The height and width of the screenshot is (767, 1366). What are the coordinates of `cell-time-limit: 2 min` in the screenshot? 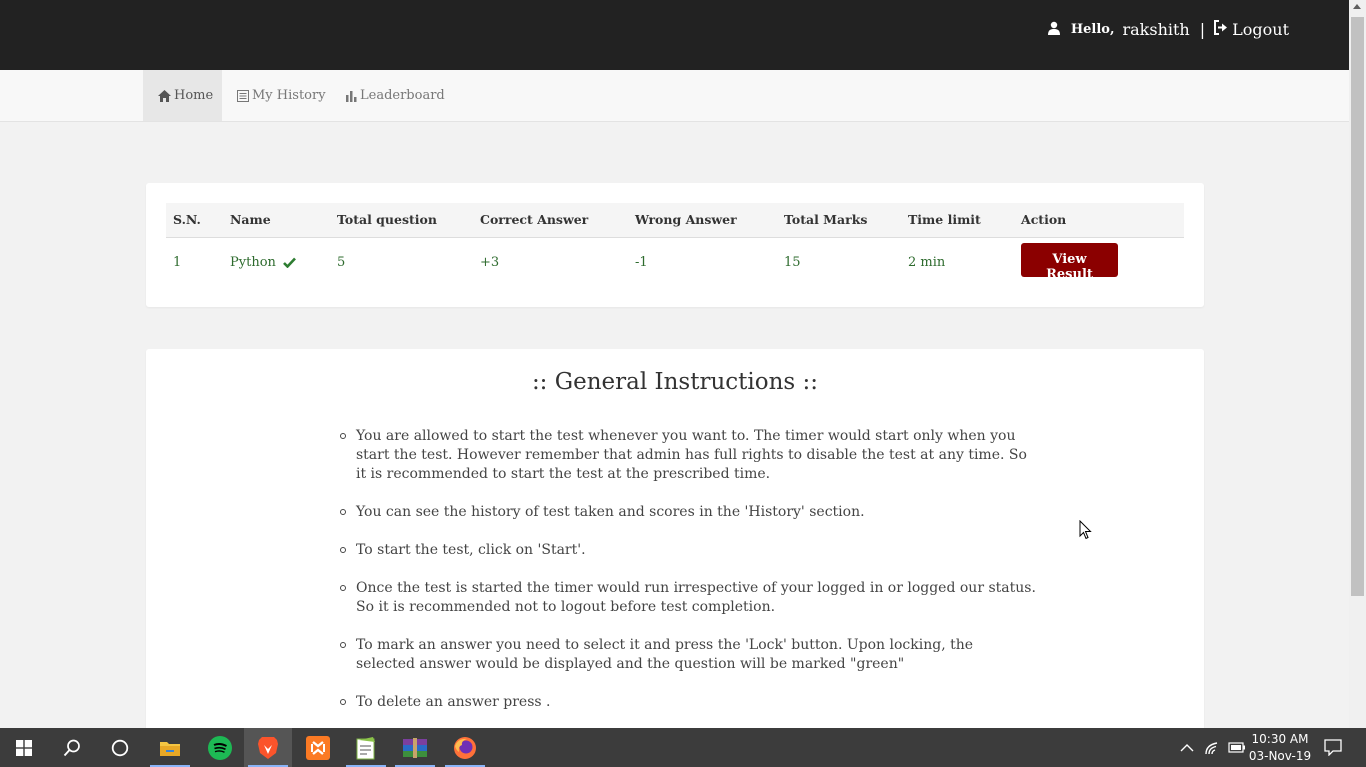 It's located at (927, 262).